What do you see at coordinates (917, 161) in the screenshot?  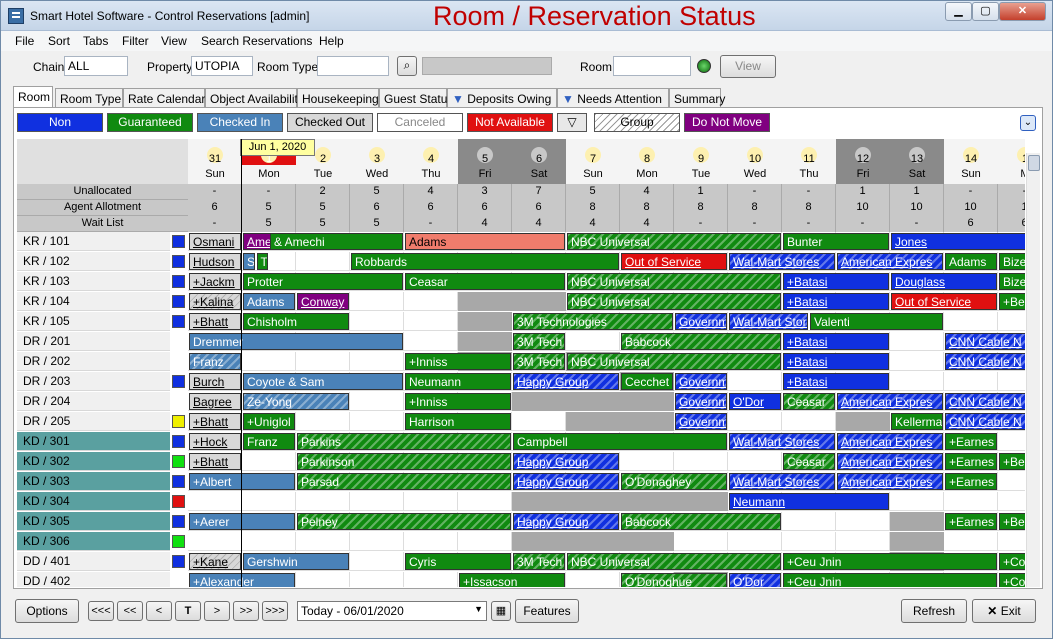 I see `day-header: 13 Sat` at bounding box center [917, 161].